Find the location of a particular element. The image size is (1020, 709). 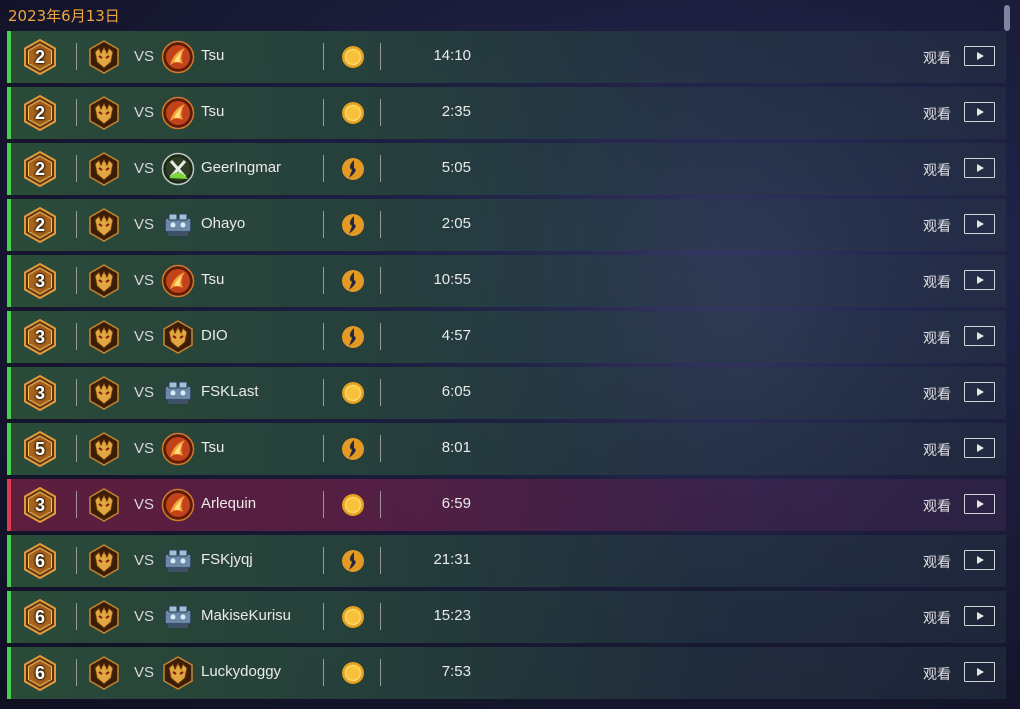

match-row-2: 2 VS Tsu 2:35 观看 is located at coordinates (506, 113).